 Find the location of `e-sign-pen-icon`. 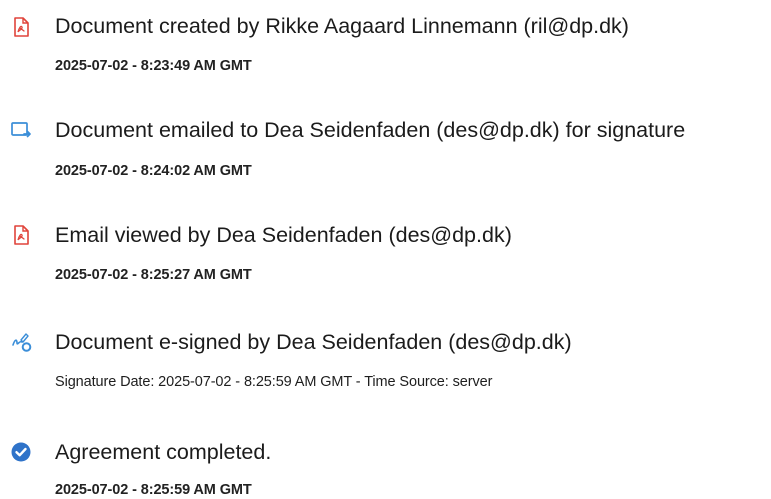

e-sign-pen-icon is located at coordinates (21, 342).